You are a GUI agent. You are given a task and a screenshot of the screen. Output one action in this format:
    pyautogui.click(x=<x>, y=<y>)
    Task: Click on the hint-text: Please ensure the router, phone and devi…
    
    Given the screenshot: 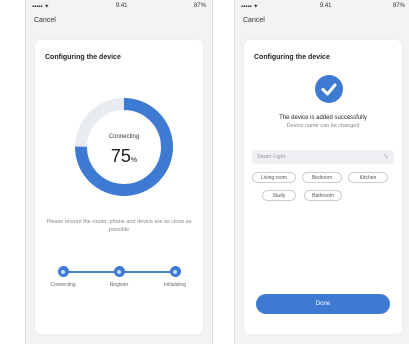 What is the action you would take?
    pyautogui.click(x=119, y=226)
    